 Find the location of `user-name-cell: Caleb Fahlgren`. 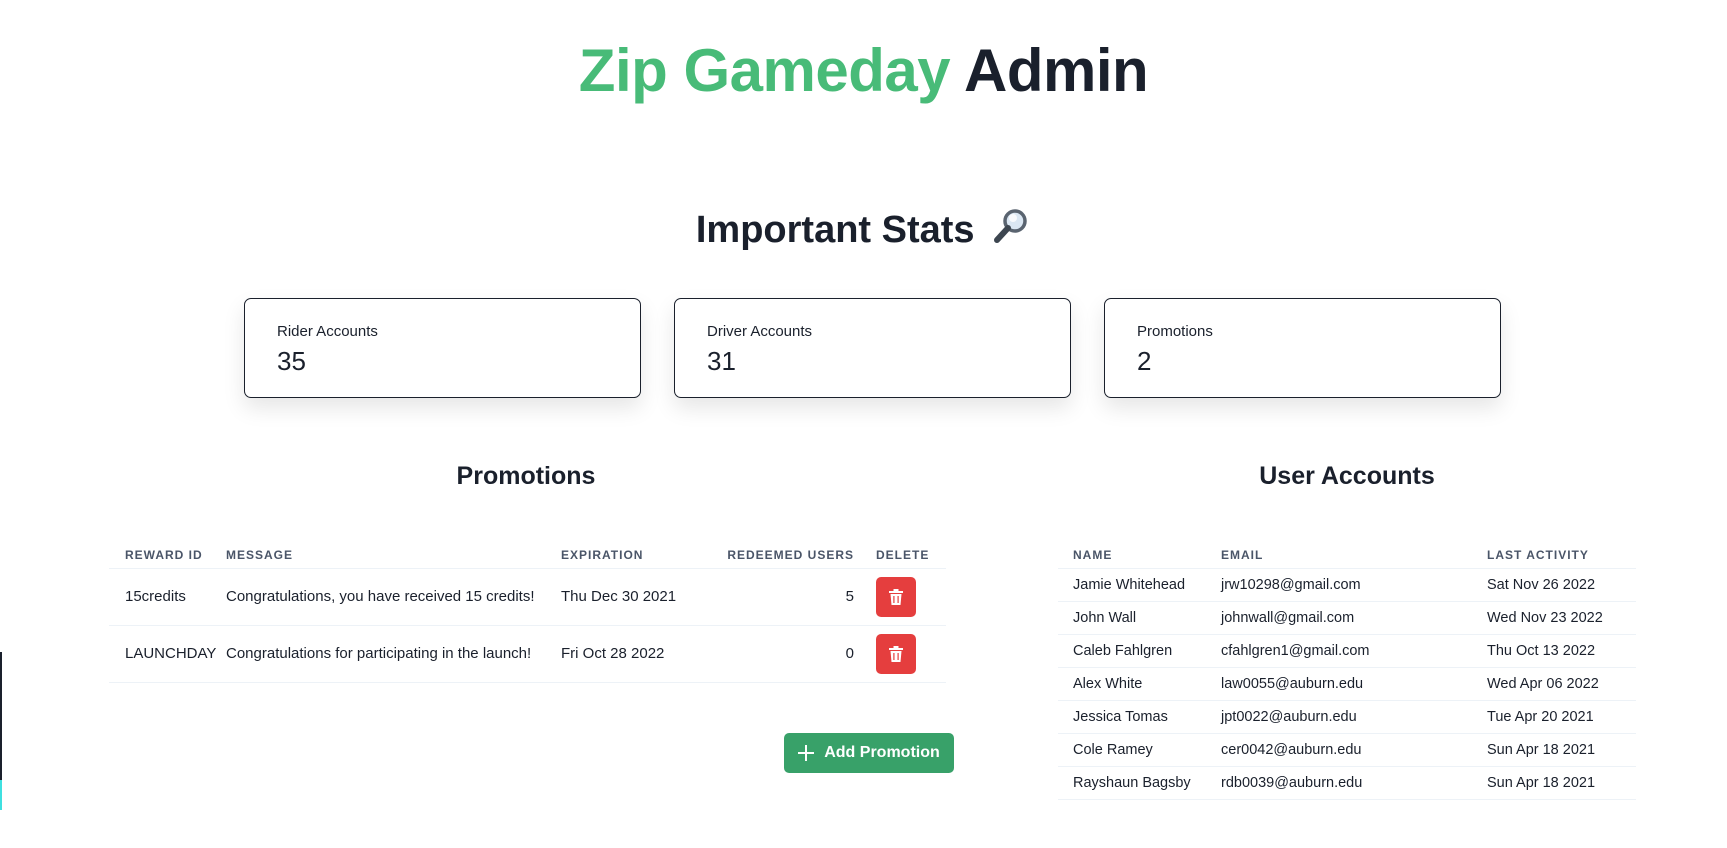

user-name-cell: Caleb Fahlgren is located at coordinates (1139, 651).